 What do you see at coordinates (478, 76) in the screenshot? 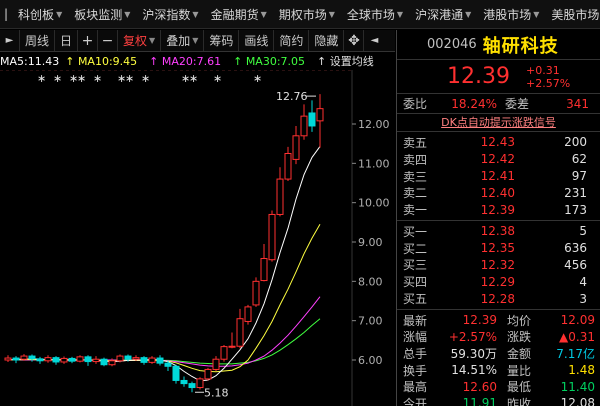
I see `last-price: 12.39` at bounding box center [478, 76].